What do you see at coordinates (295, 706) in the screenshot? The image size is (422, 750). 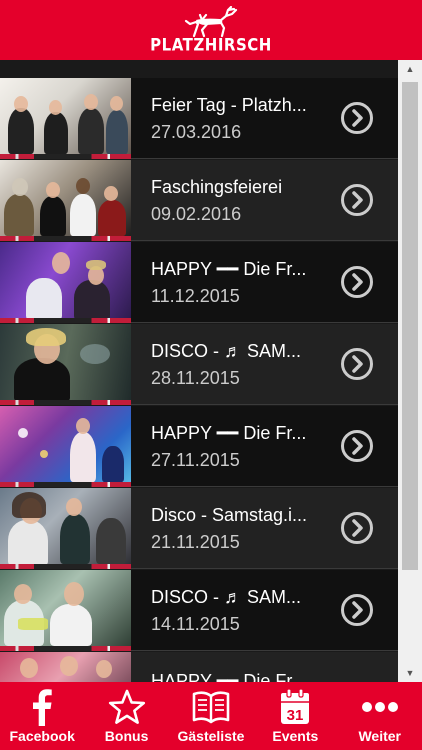 I see `calendar-icon: 31` at bounding box center [295, 706].